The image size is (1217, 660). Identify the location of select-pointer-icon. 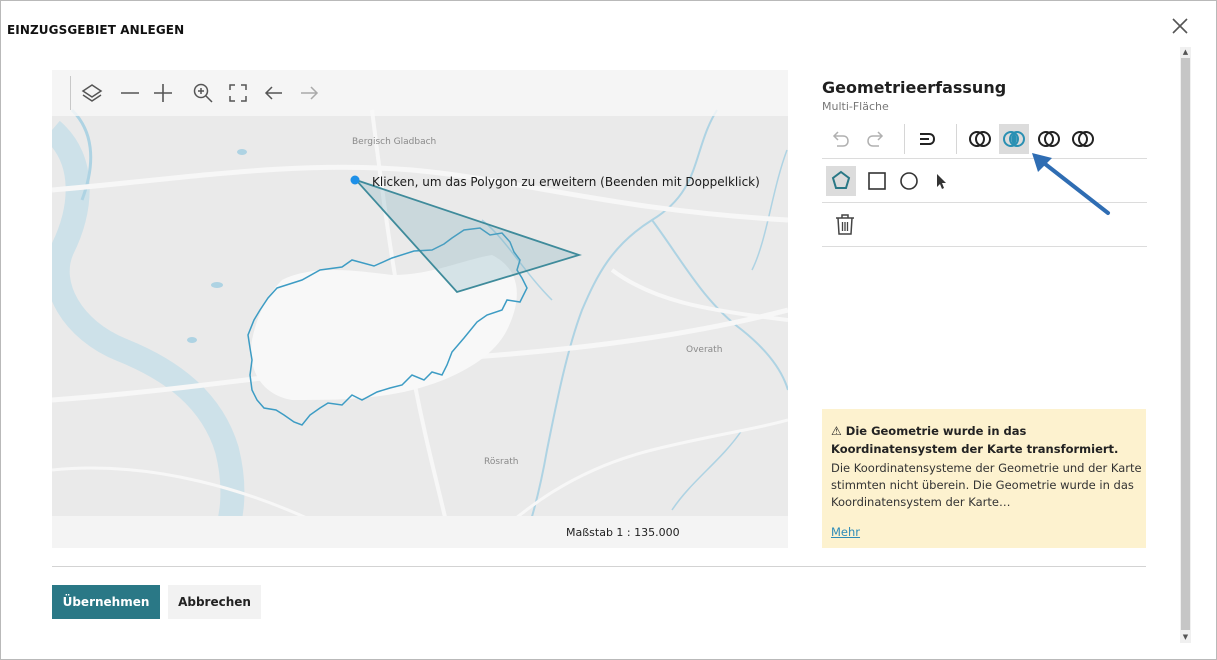
(941, 181).